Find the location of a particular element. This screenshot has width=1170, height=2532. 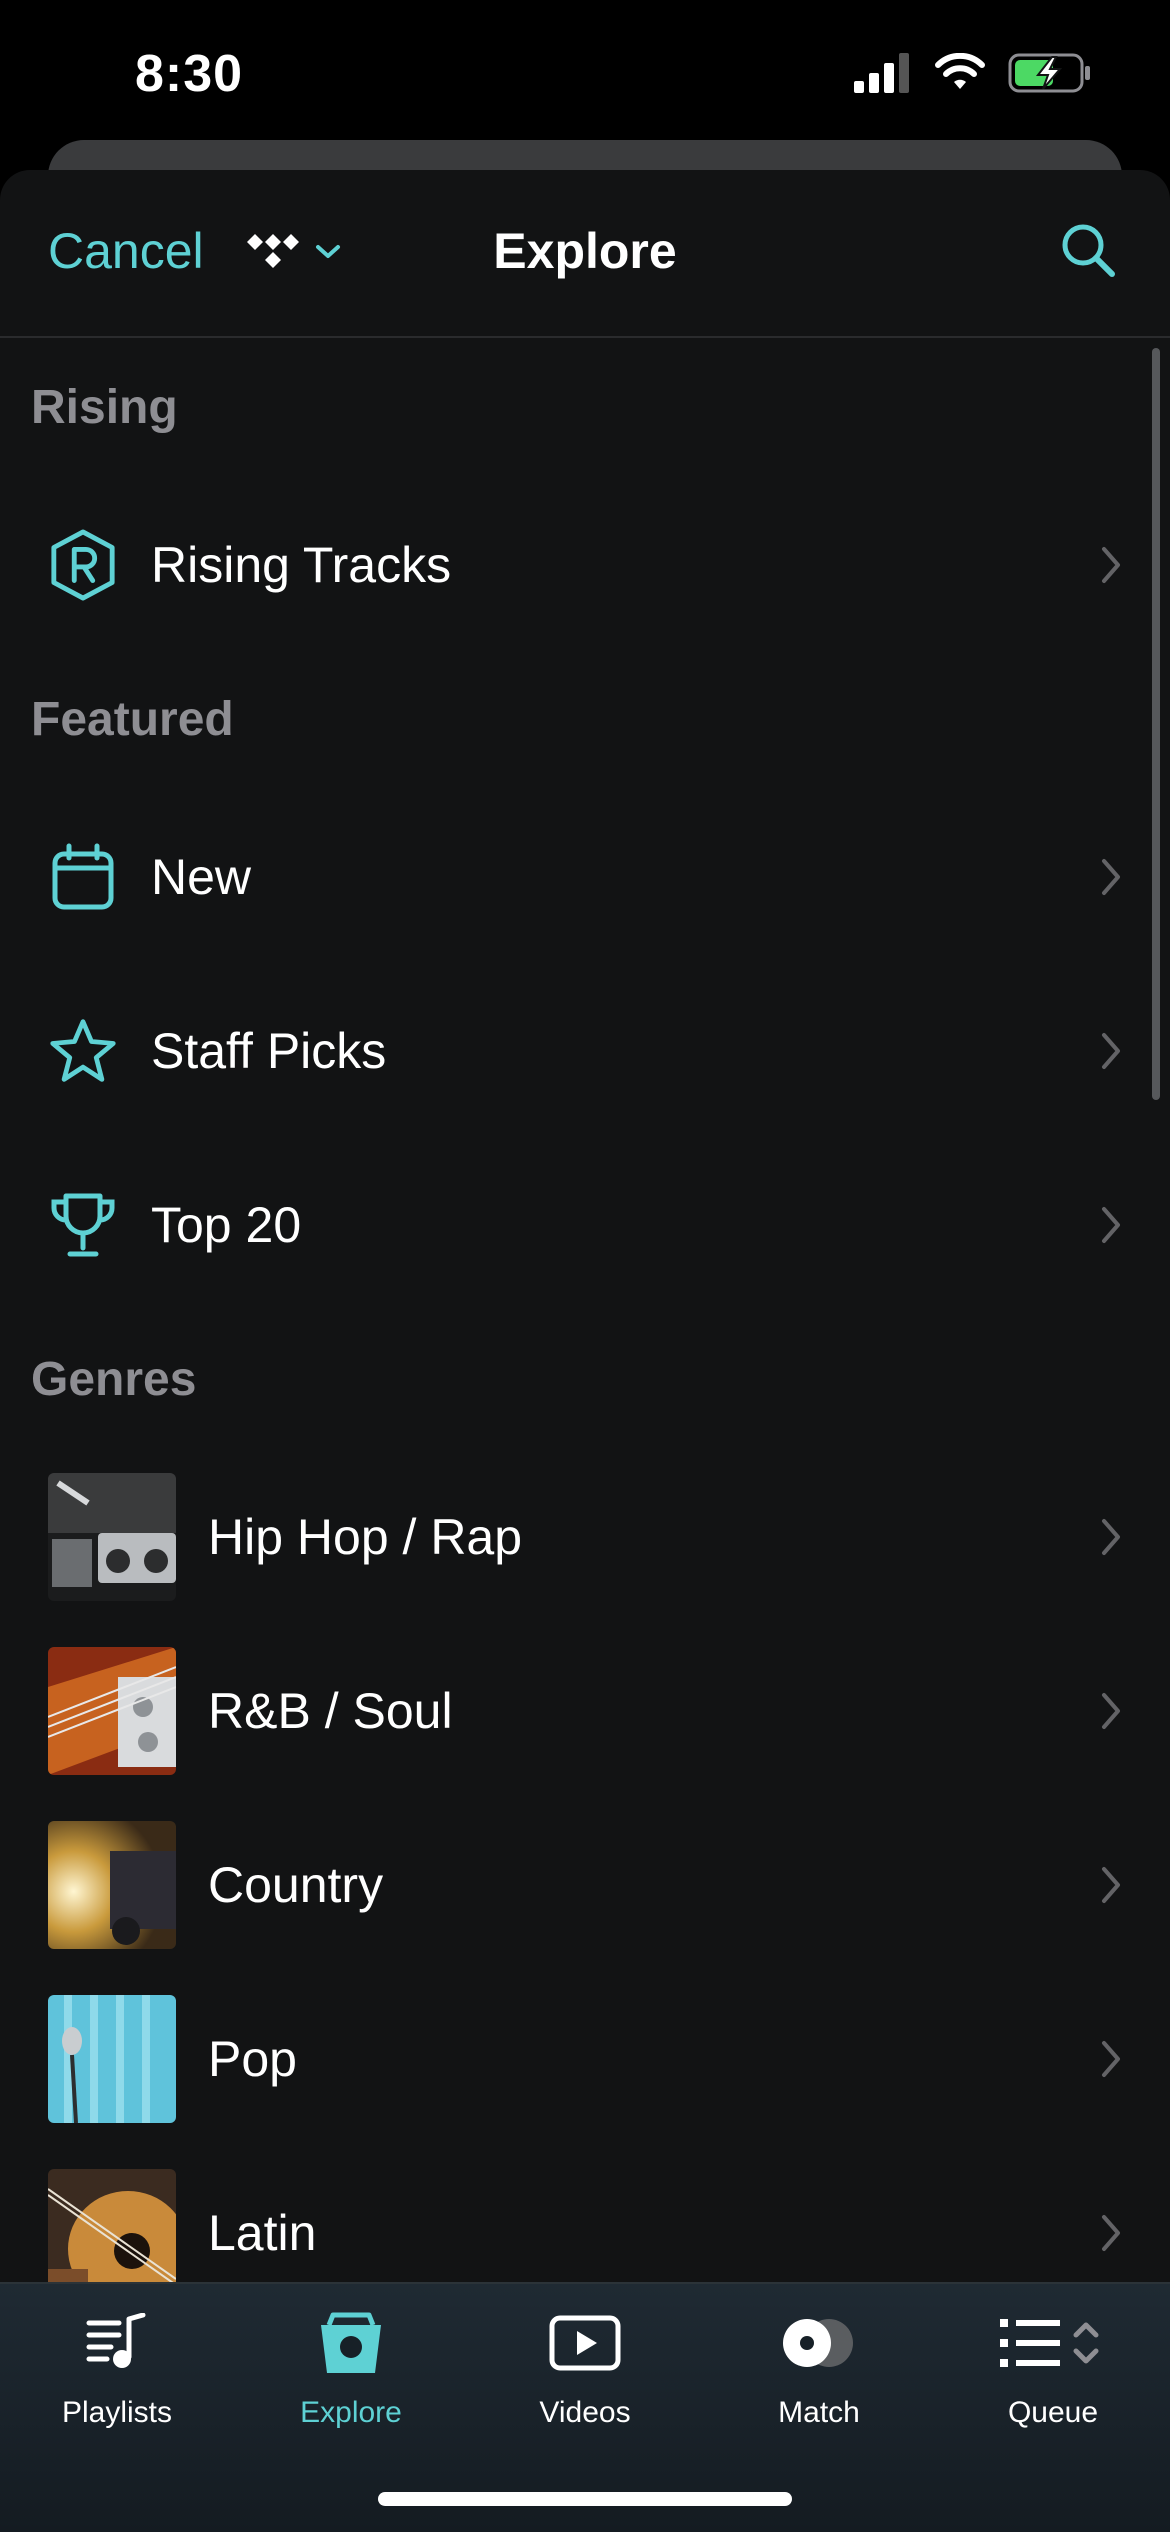

tab-label: Videos is located at coordinates (585, 2412).